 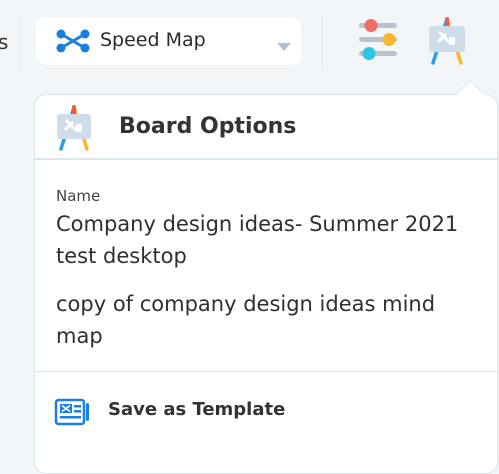 I want to click on board-options-button, so click(x=447, y=41).